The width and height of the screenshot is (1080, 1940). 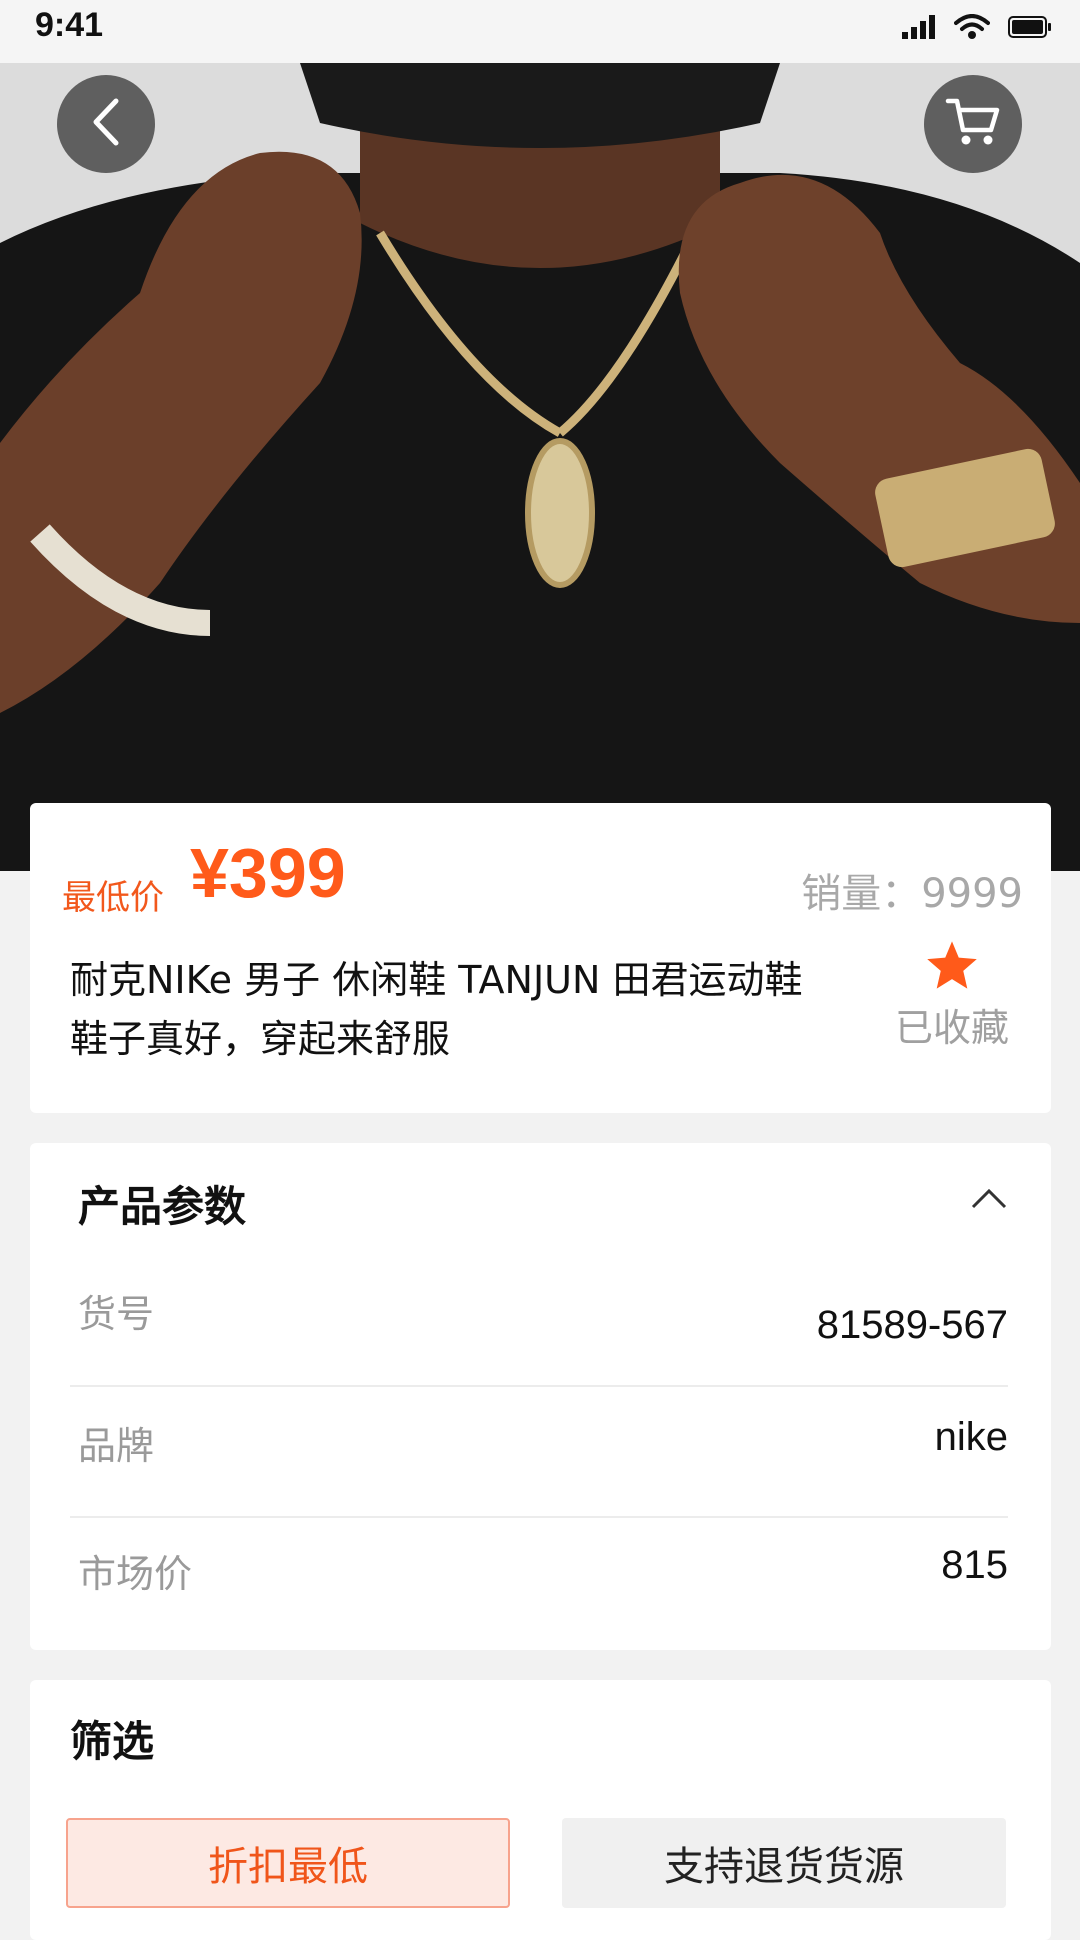 I want to click on params-title: 产品参数, so click(x=162, y=1206).